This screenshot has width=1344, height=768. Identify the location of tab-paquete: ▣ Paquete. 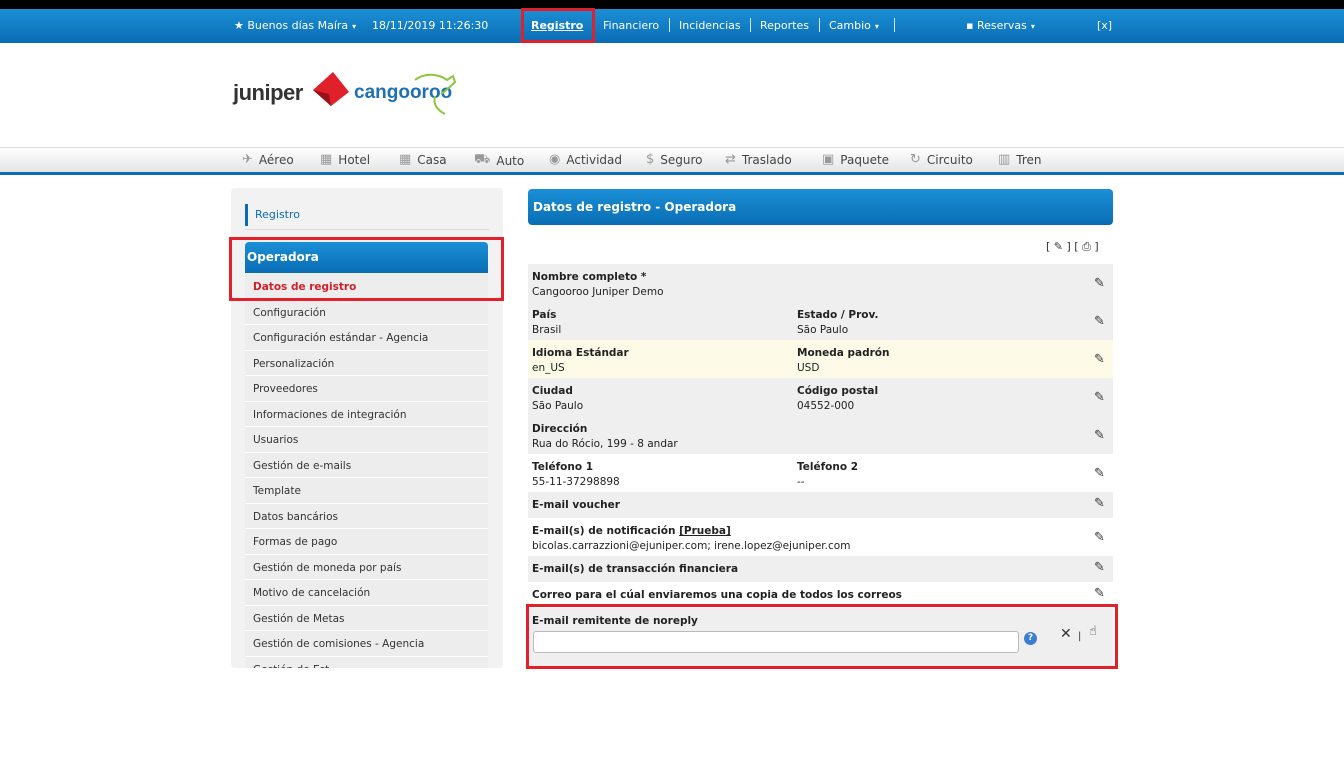
(855, 159).